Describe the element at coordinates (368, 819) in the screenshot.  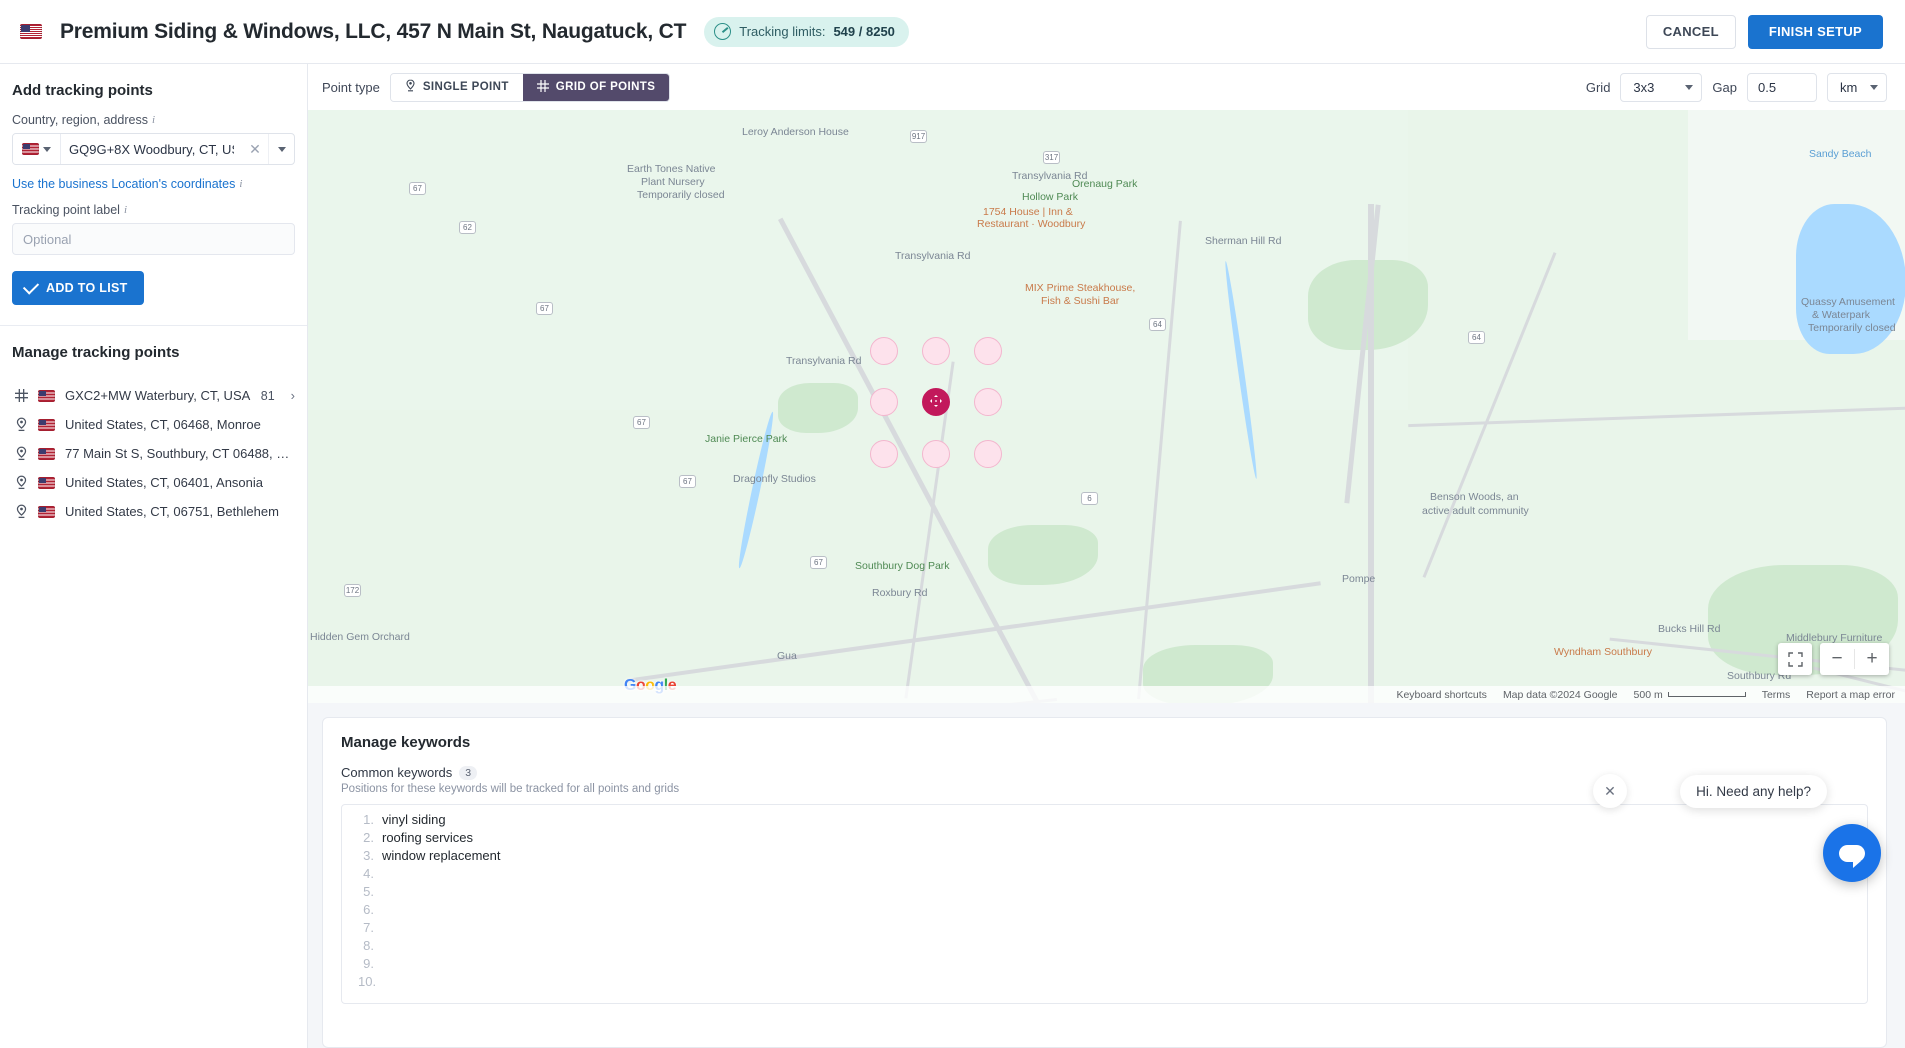
I see `keyword-line-number: 1.` at that location.